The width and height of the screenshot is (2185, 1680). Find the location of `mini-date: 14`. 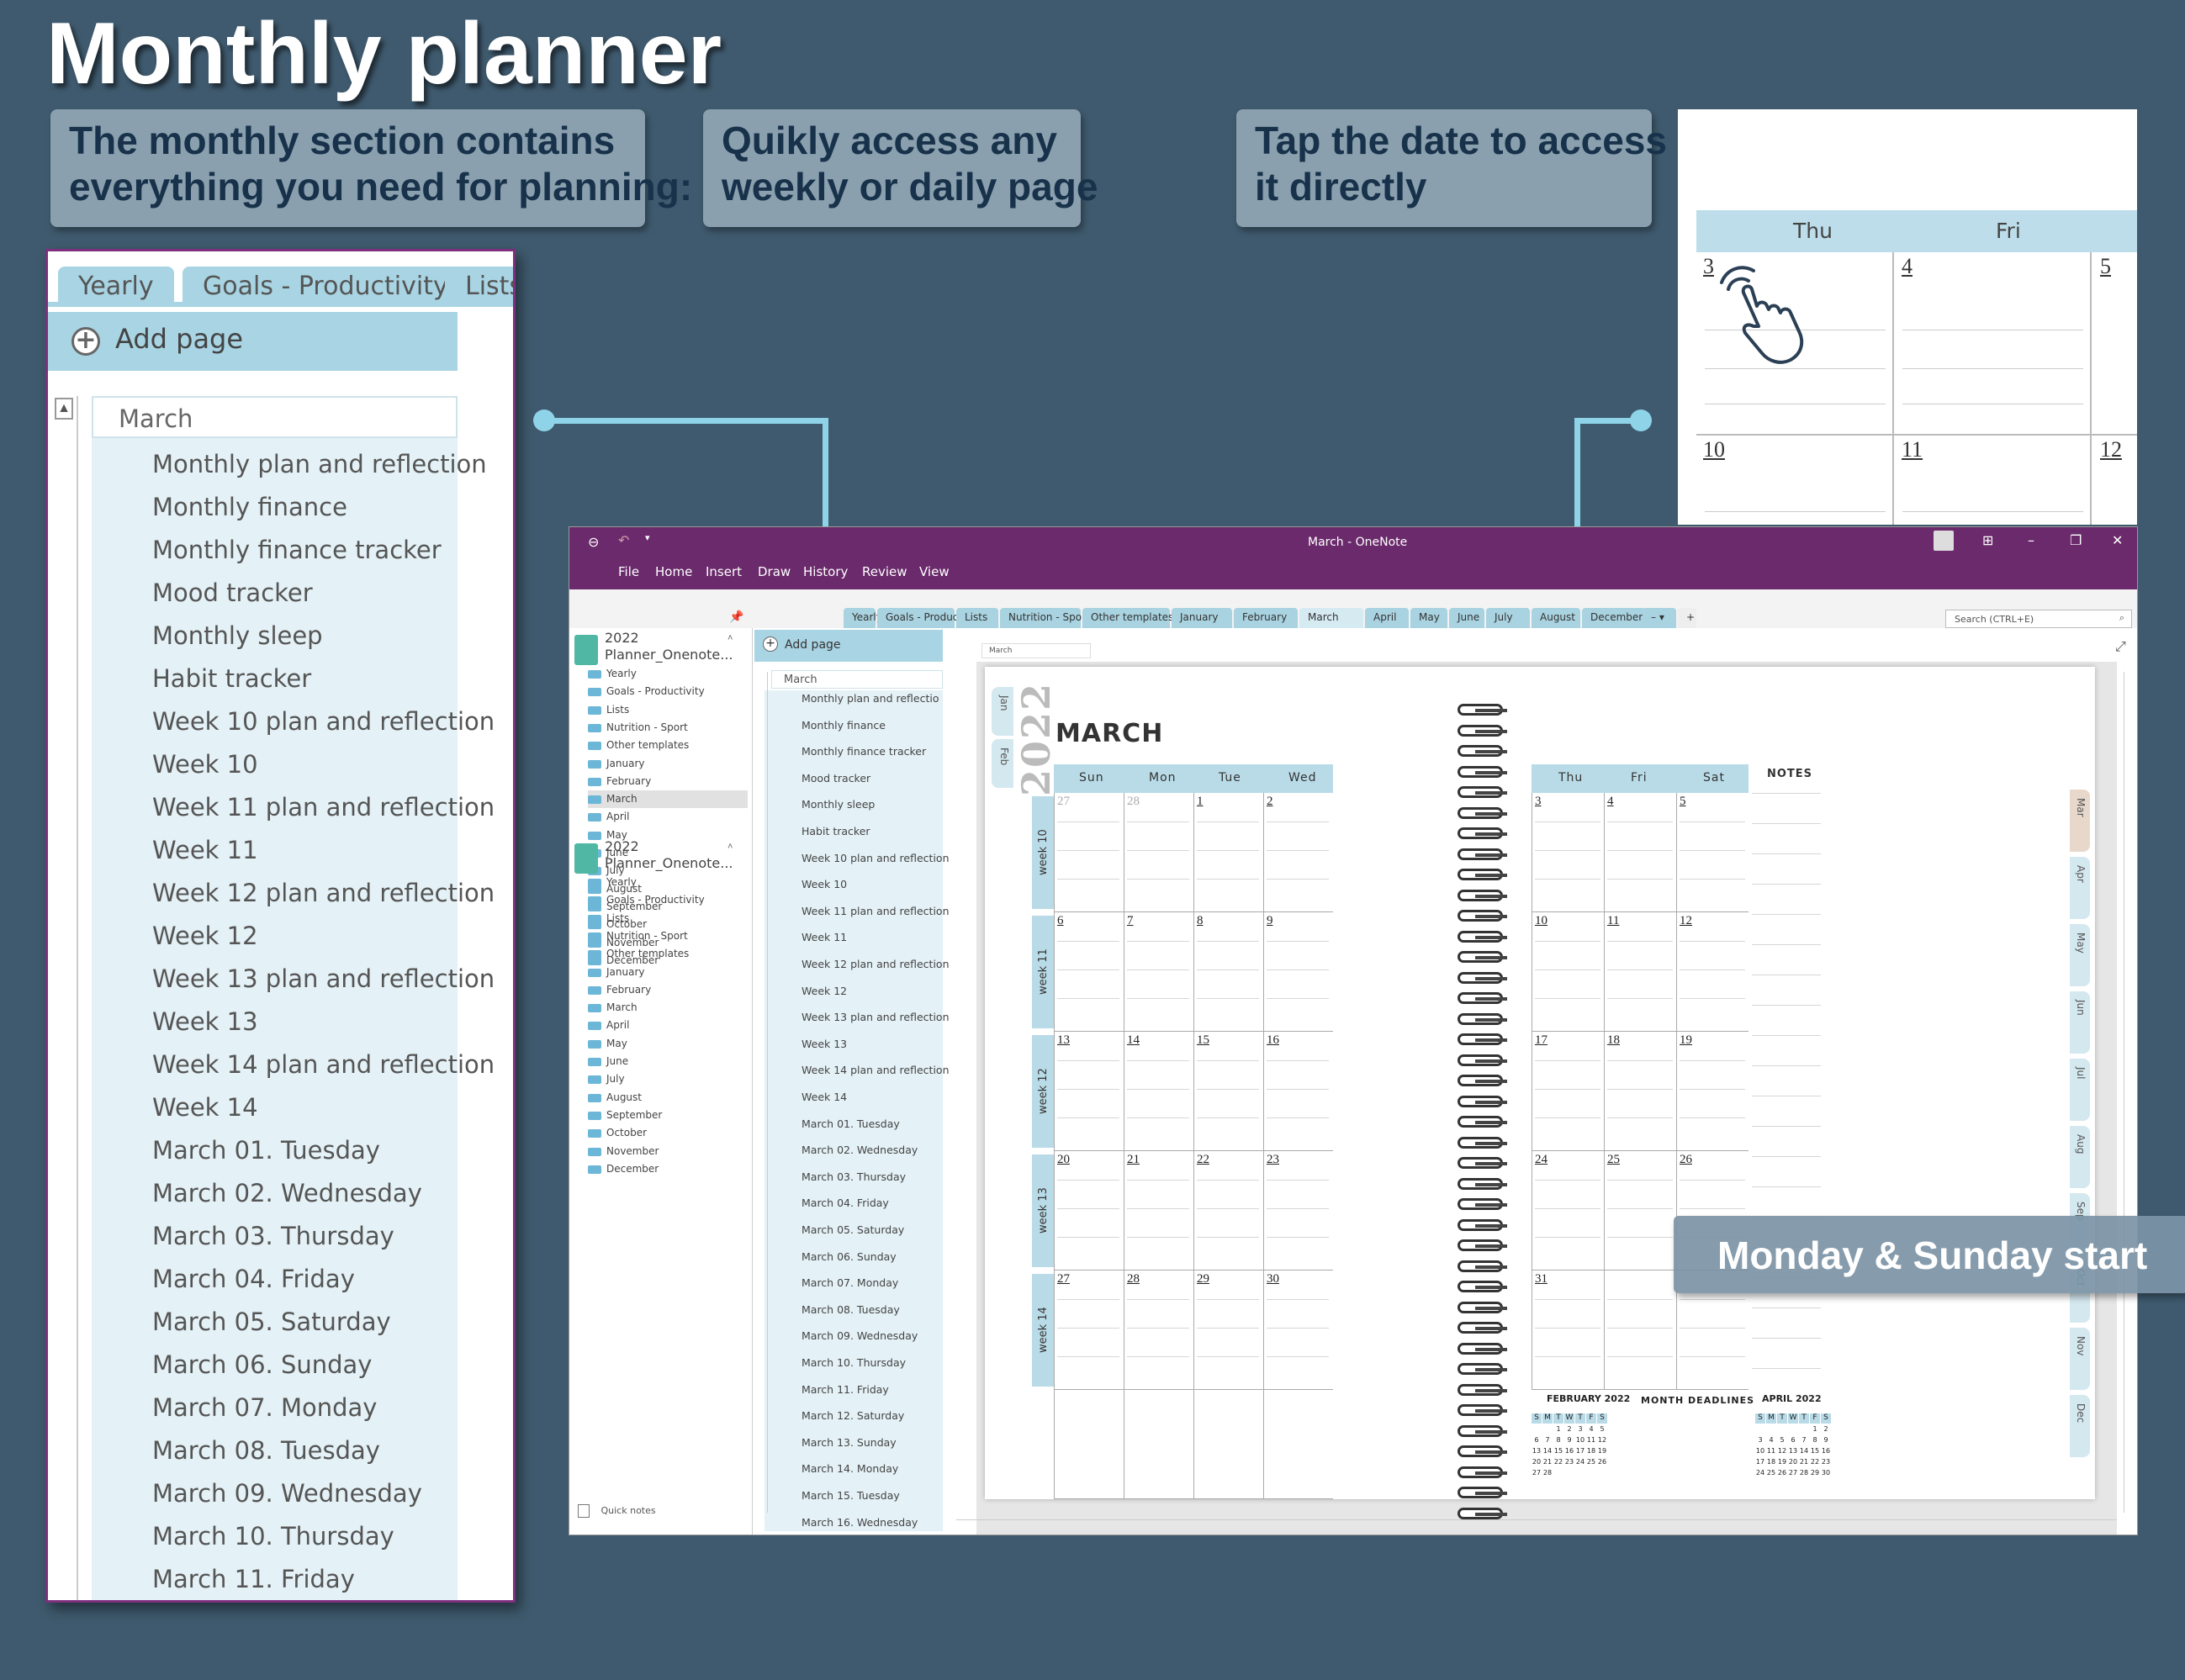

mini-date: 14 is located at coordinates (1804, 1451).